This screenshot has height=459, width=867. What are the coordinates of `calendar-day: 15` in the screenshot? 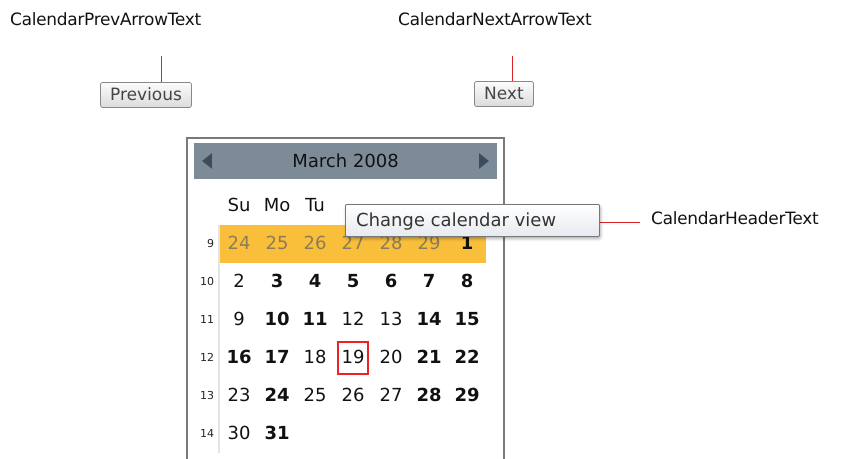 It's located at (467, 320).